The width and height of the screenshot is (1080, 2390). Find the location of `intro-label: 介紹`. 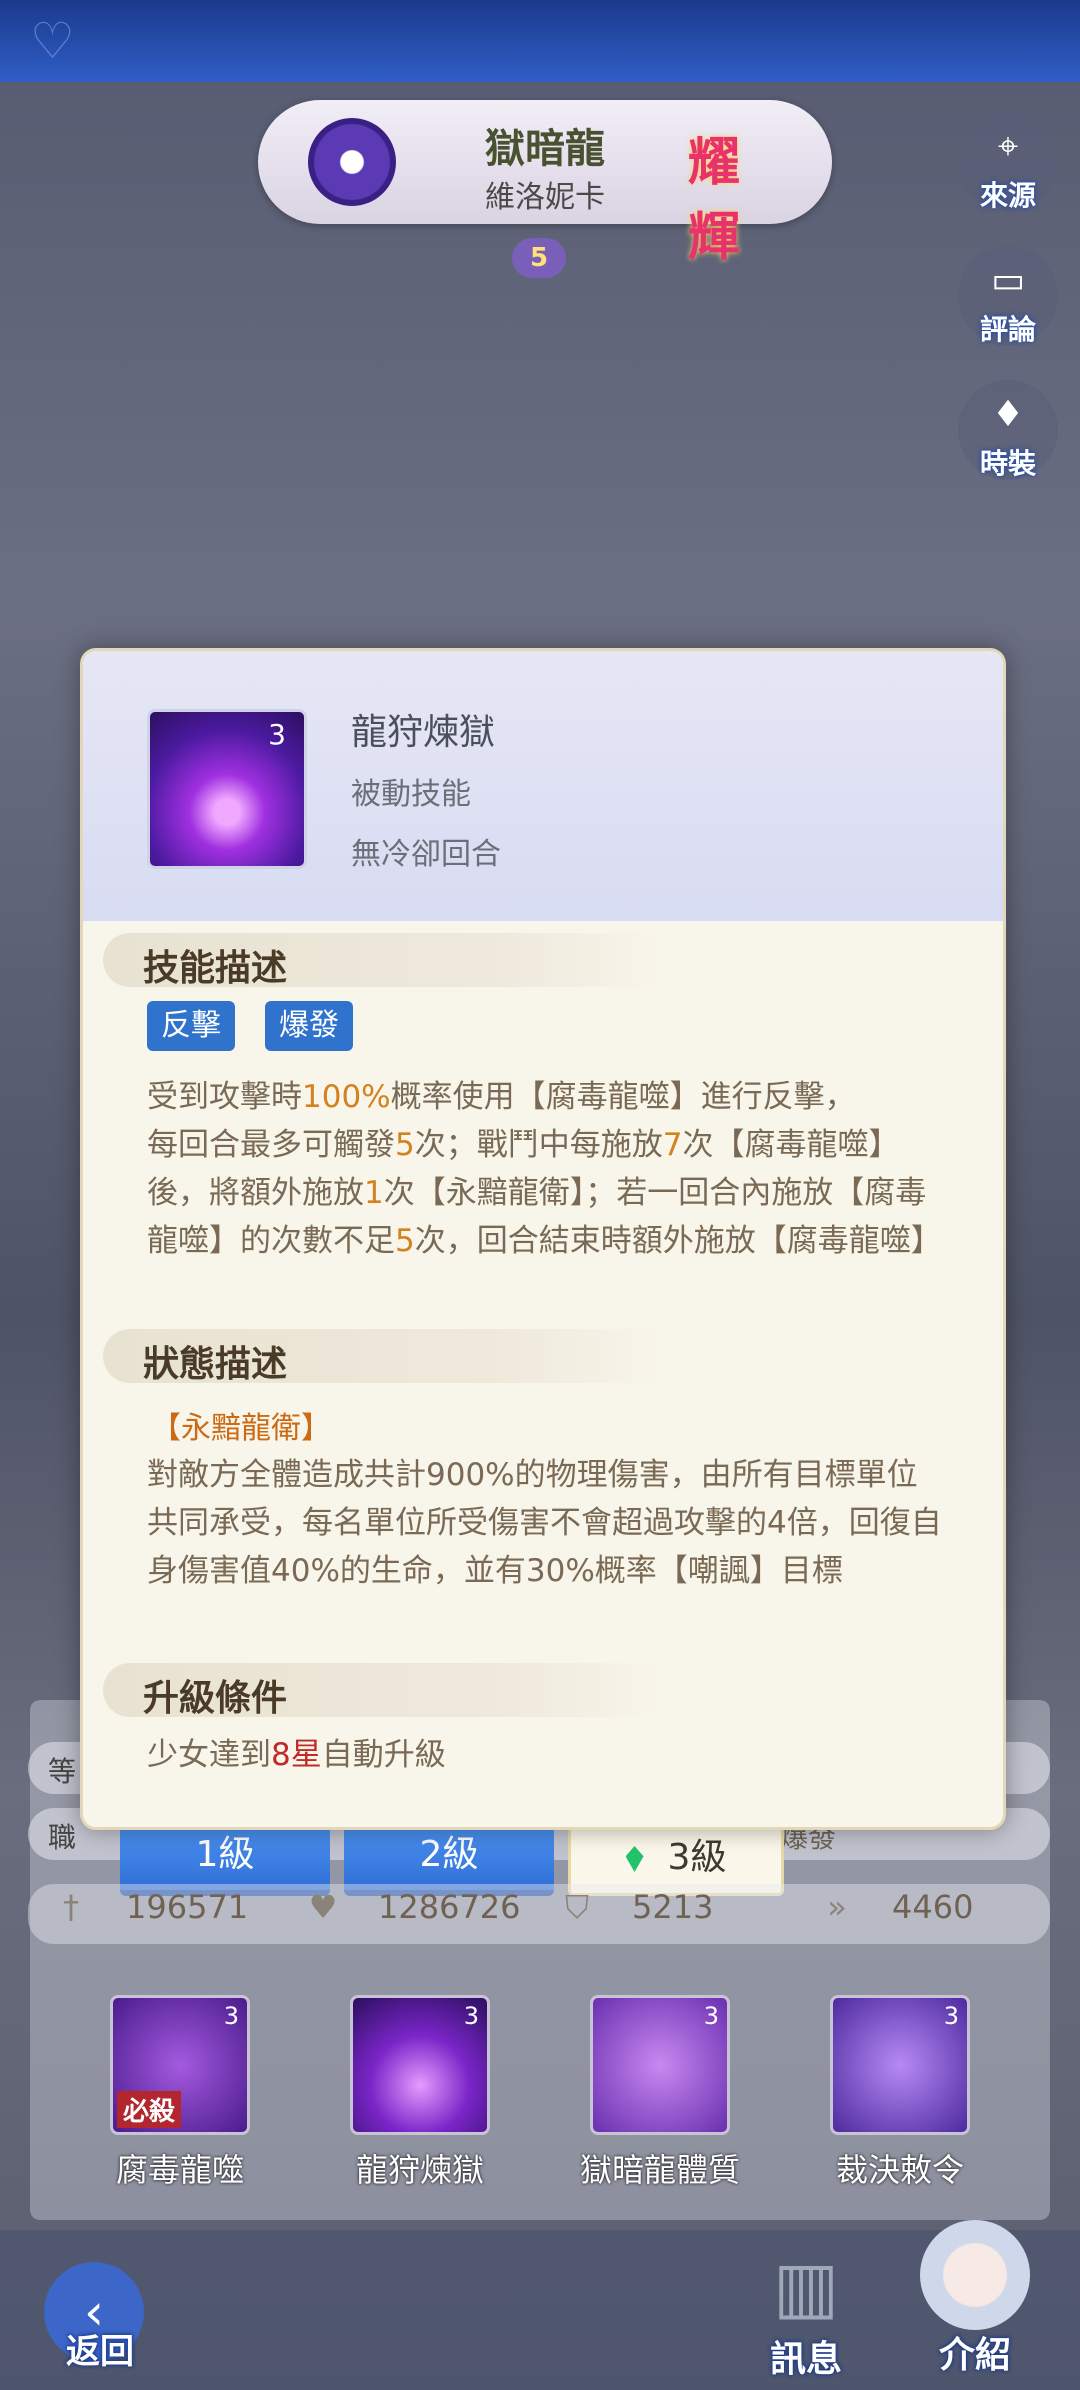

intro-label: 介紹 is located at coordinates (974, 2355).